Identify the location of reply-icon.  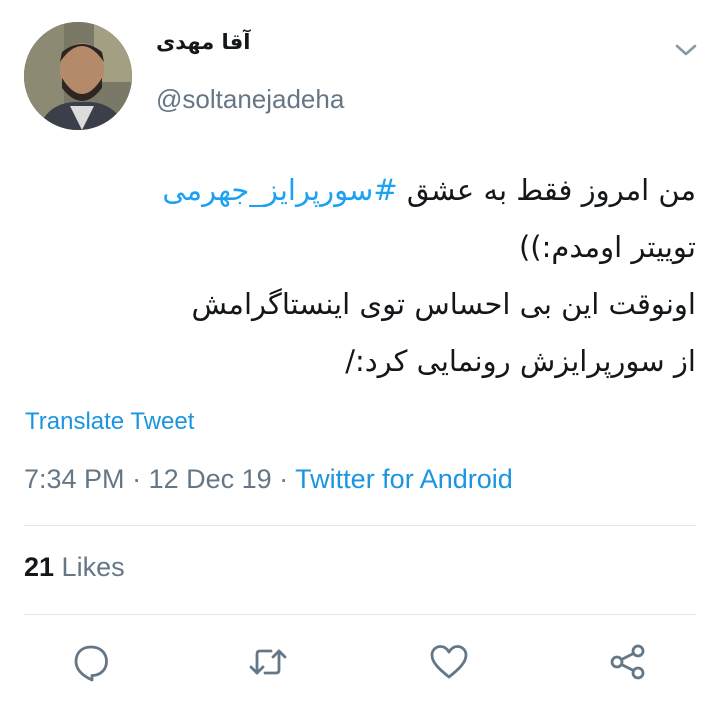
(91, 663).